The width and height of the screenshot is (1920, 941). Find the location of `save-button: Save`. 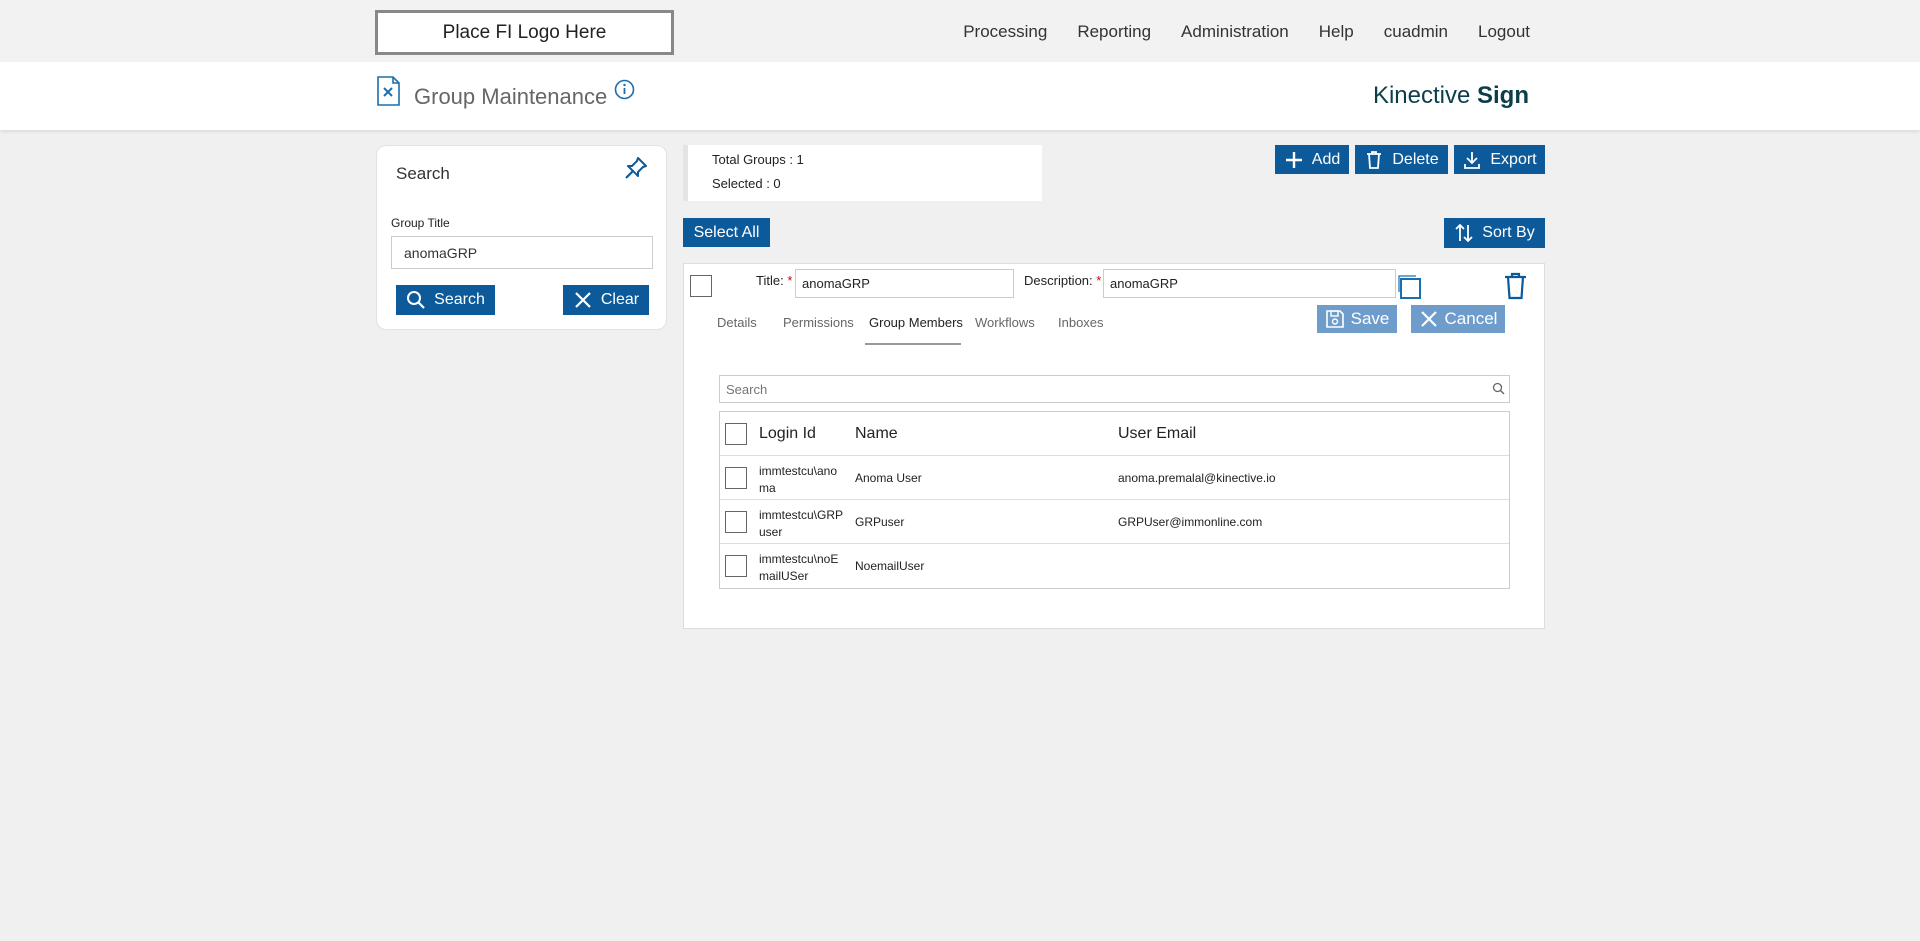

save-button: Save is located at coordinates (1357, 319).